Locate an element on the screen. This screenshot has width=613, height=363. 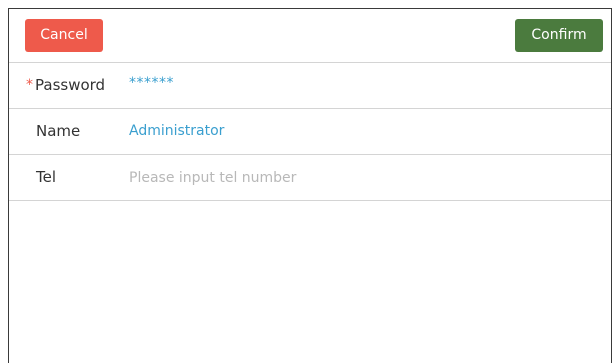
required-mark: * is located at coordinates (29, 85).